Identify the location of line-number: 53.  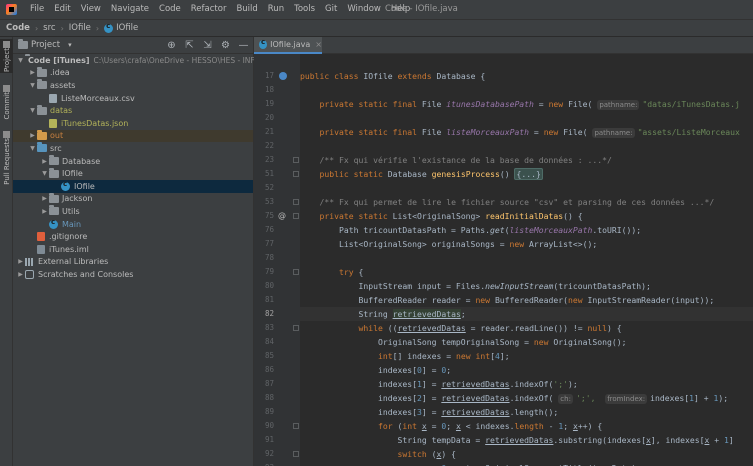
(269, 201).